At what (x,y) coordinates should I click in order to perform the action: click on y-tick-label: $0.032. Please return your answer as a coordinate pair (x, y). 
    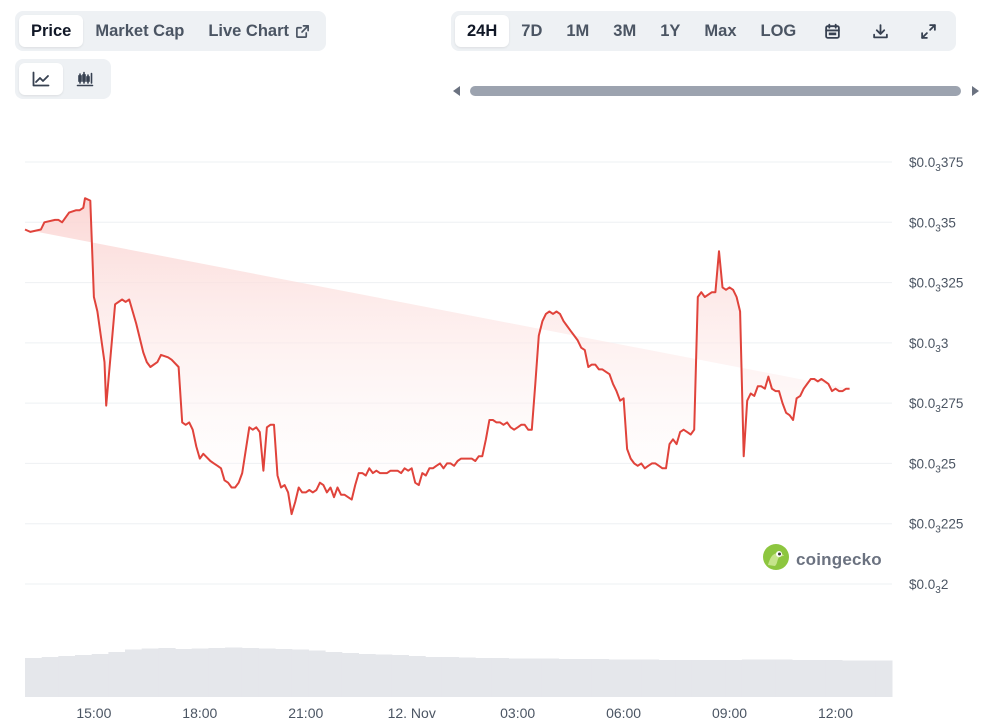
    Looking at the image, I should click on (928, 586).